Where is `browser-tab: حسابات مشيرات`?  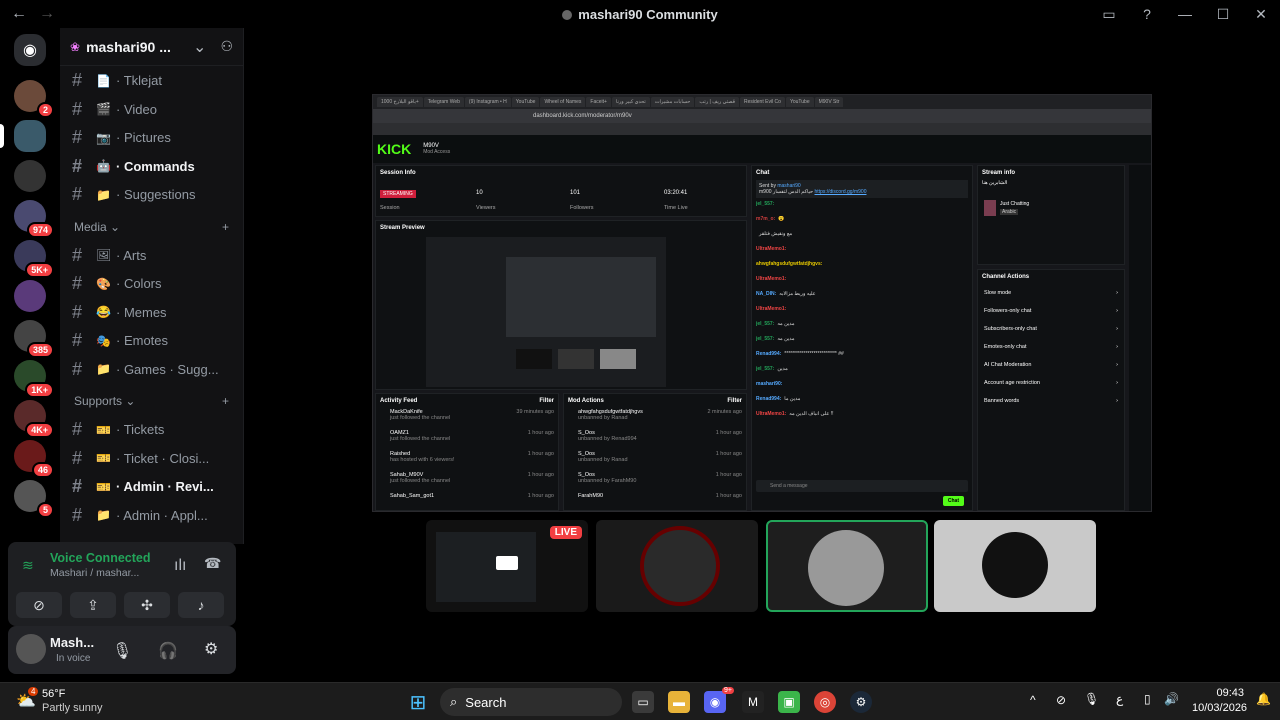
browser-tab: حسابات مشيرات is located at coordinates (672, 102).